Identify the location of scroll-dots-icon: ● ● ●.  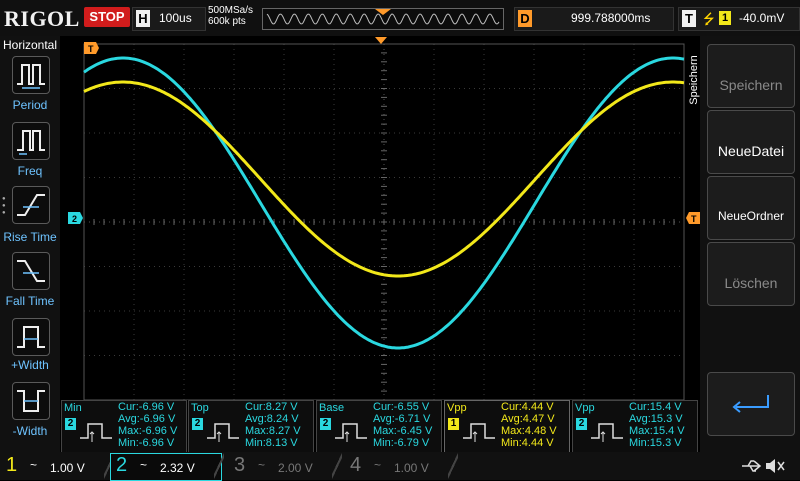
(4, 206).